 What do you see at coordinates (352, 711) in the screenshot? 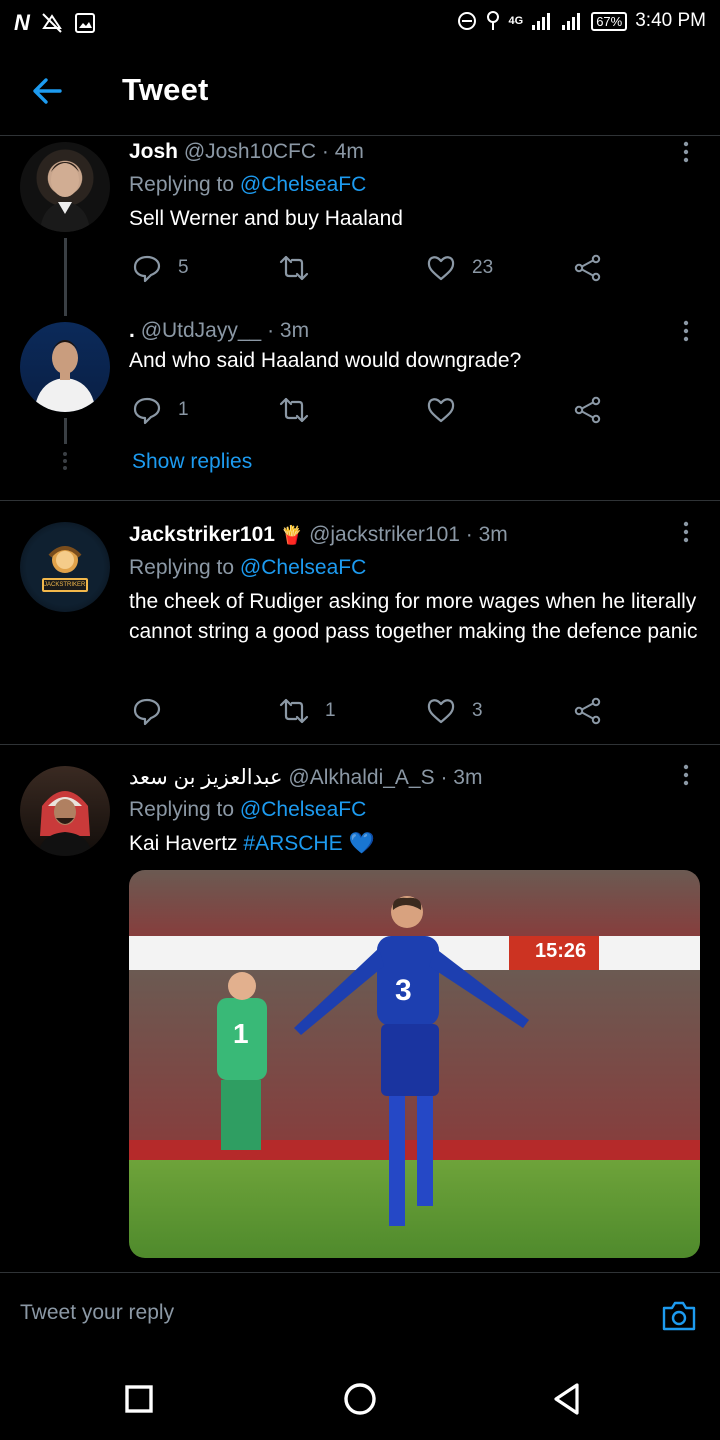
I see `retweet-button: 1` at bounding box center [352, 711].